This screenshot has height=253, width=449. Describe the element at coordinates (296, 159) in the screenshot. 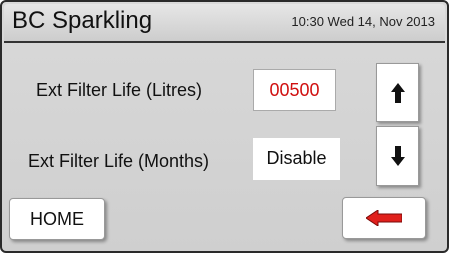

I see `months-value-field: Disable` at that location.